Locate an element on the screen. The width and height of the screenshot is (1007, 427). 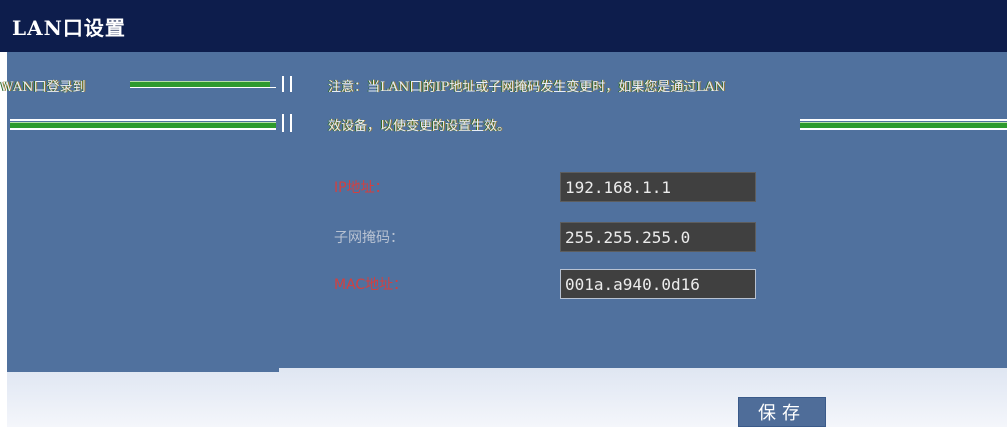
title-bar: LAN口设置 is located at coordinates (503, 26).